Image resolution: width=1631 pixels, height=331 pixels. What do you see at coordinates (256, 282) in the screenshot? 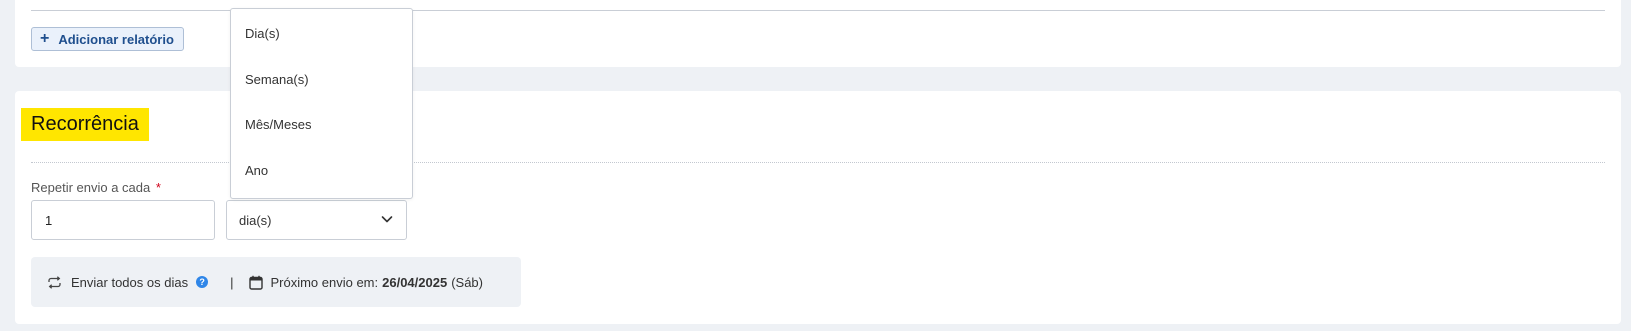
I see `calendar-icon` at bounding box center [256, 282].